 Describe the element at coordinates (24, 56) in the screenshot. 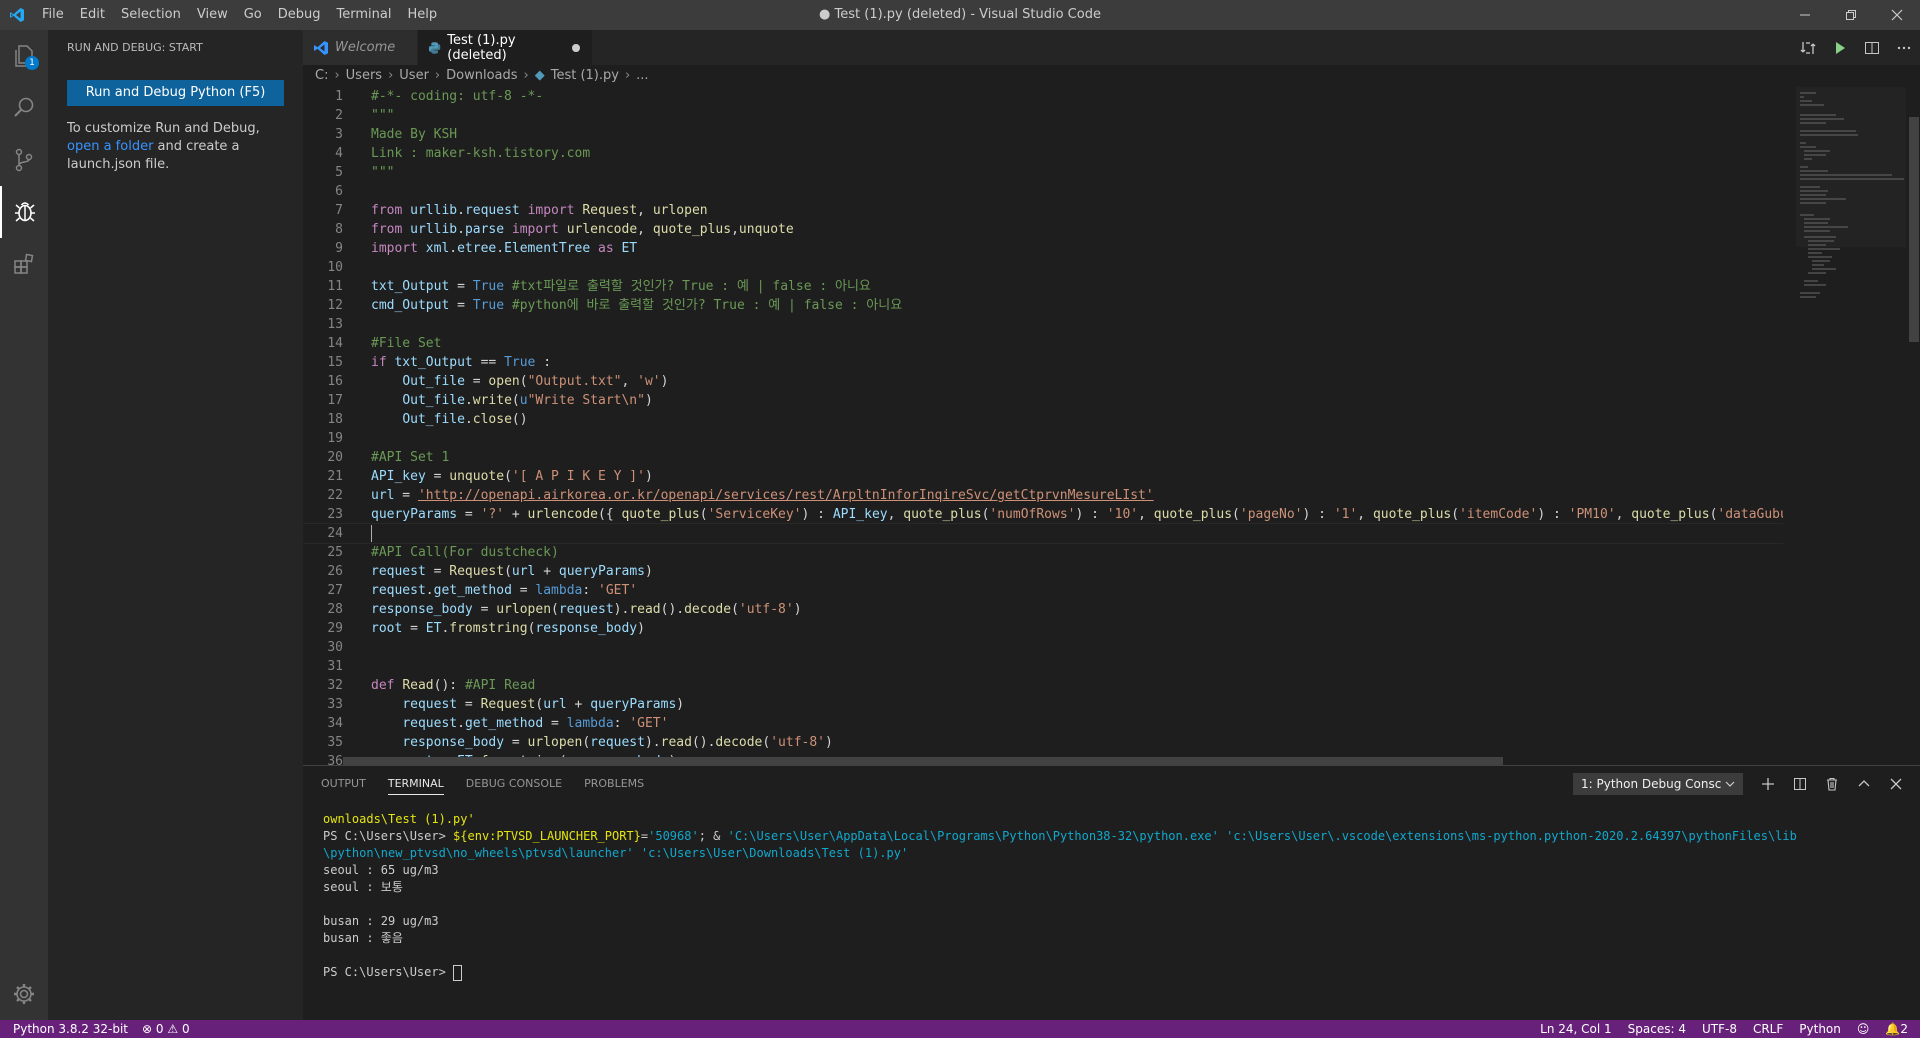

I see `explorer-button: 1` at that location.